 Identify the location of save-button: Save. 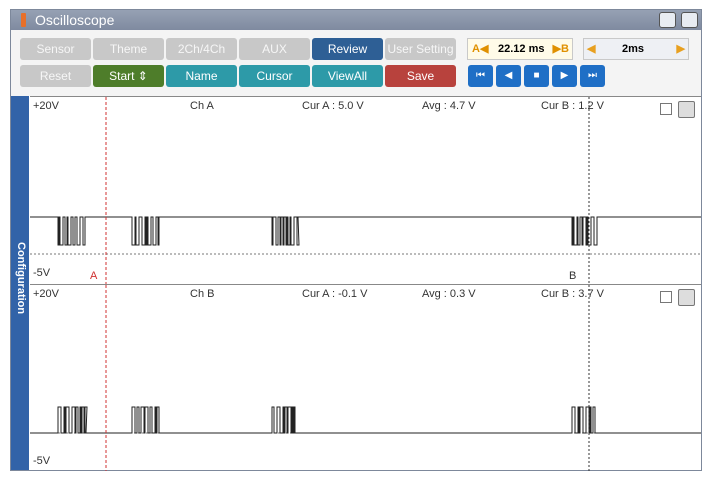
(420, 76).